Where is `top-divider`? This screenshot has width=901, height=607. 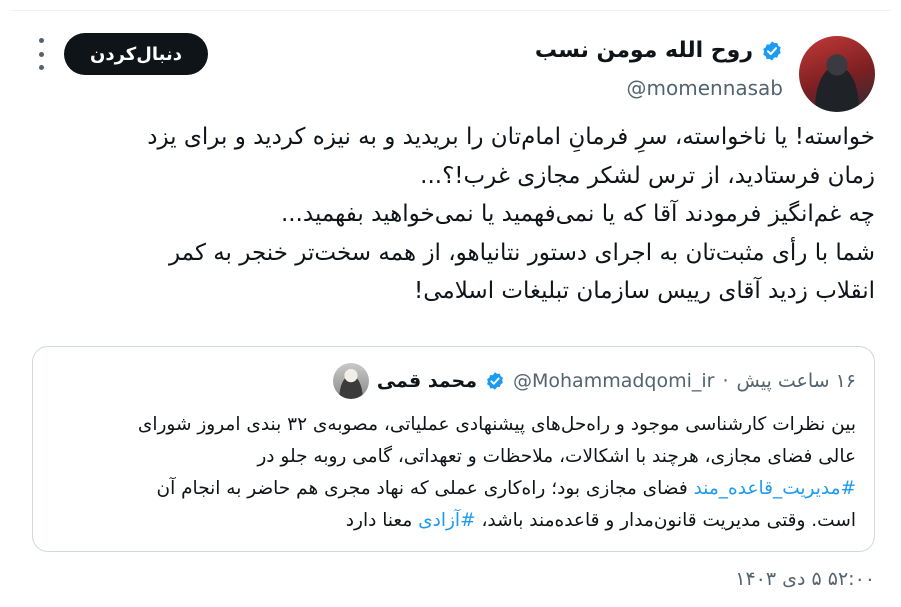
top-divider is located at coordinates (450, 10).